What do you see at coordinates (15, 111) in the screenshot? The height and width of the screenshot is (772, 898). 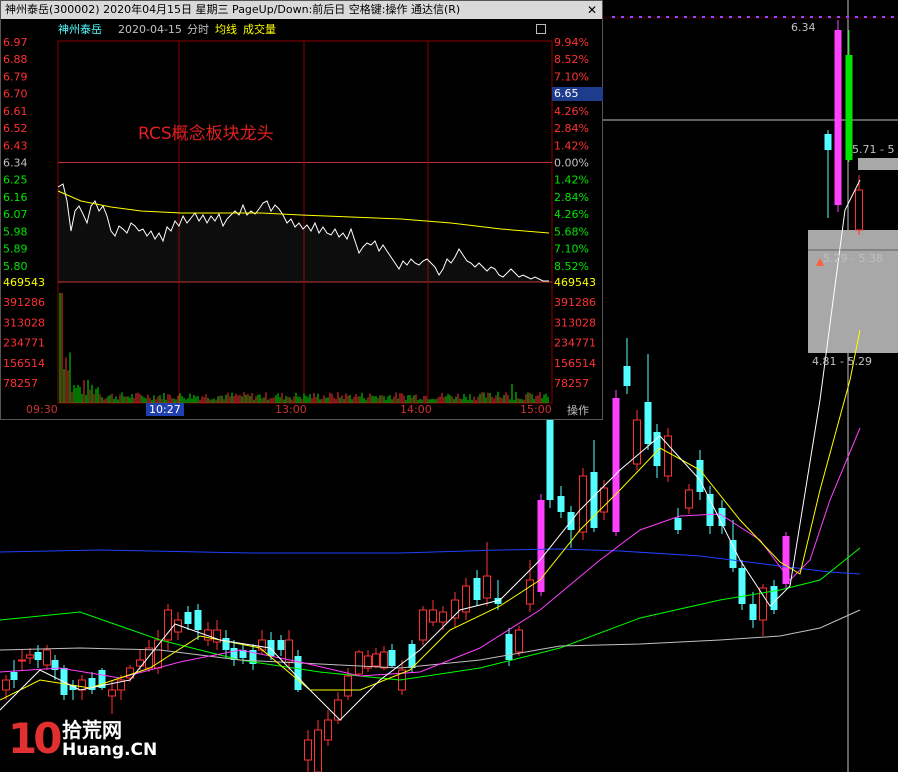 I see `price-tick-label: 6.61` at bounding box center [15, 111].